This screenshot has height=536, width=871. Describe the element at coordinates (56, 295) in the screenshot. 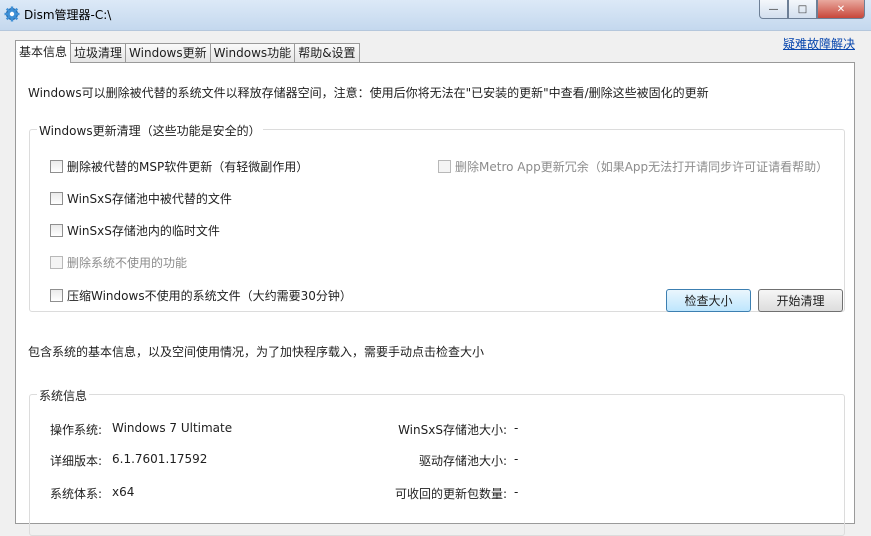

I see `compress-checkbox` at that location.